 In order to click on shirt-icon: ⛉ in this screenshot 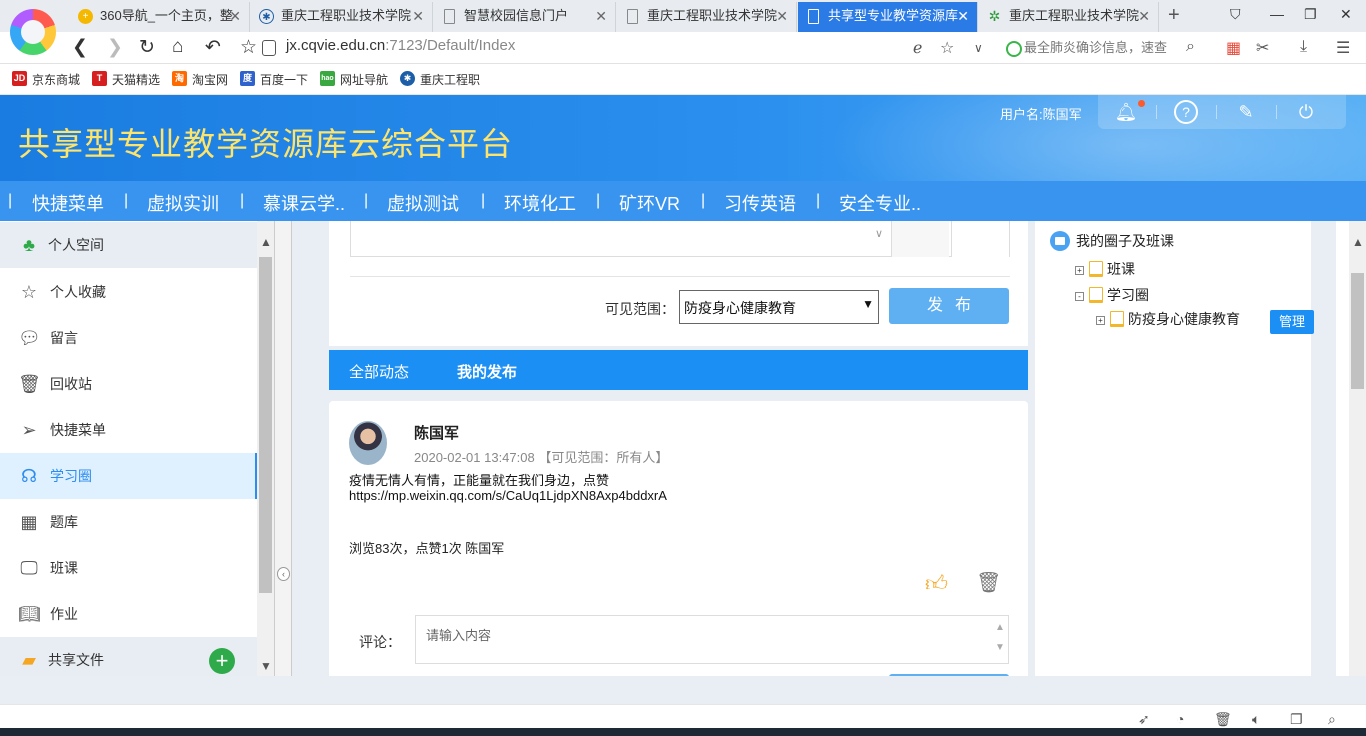, I will do `click(1235, 14)`.